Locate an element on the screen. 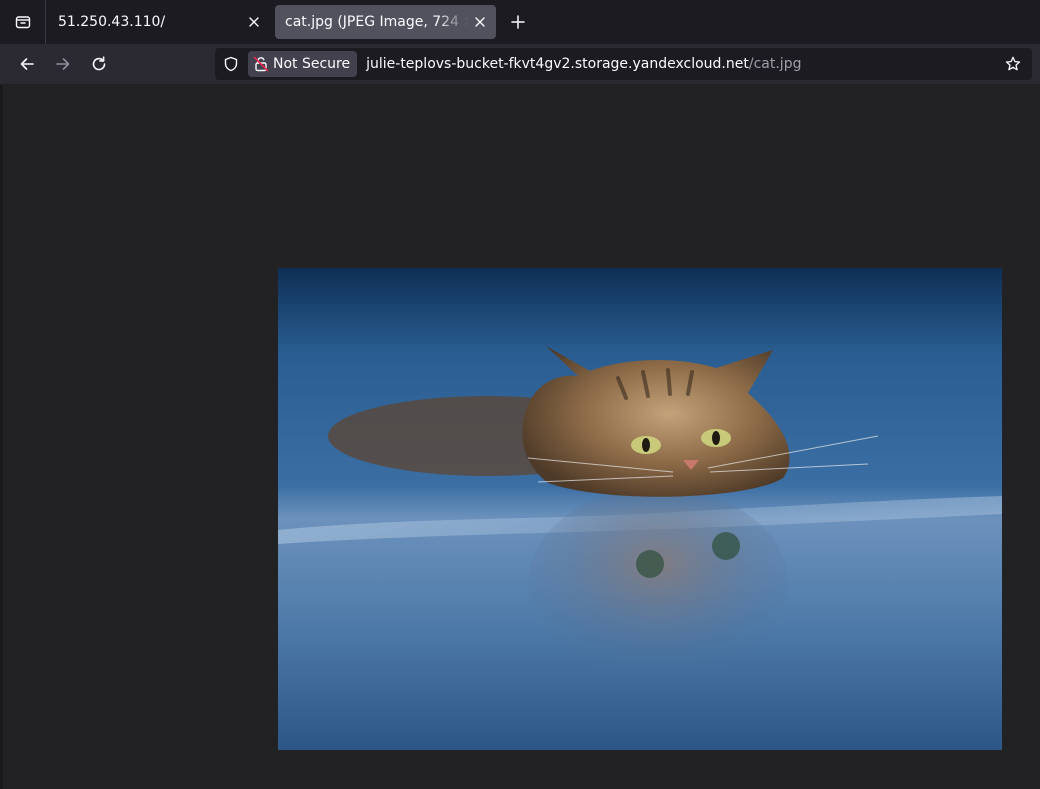 The width and height of the screenshot is (1040, 789). tab-list-button is located at coordinates (23, 22).